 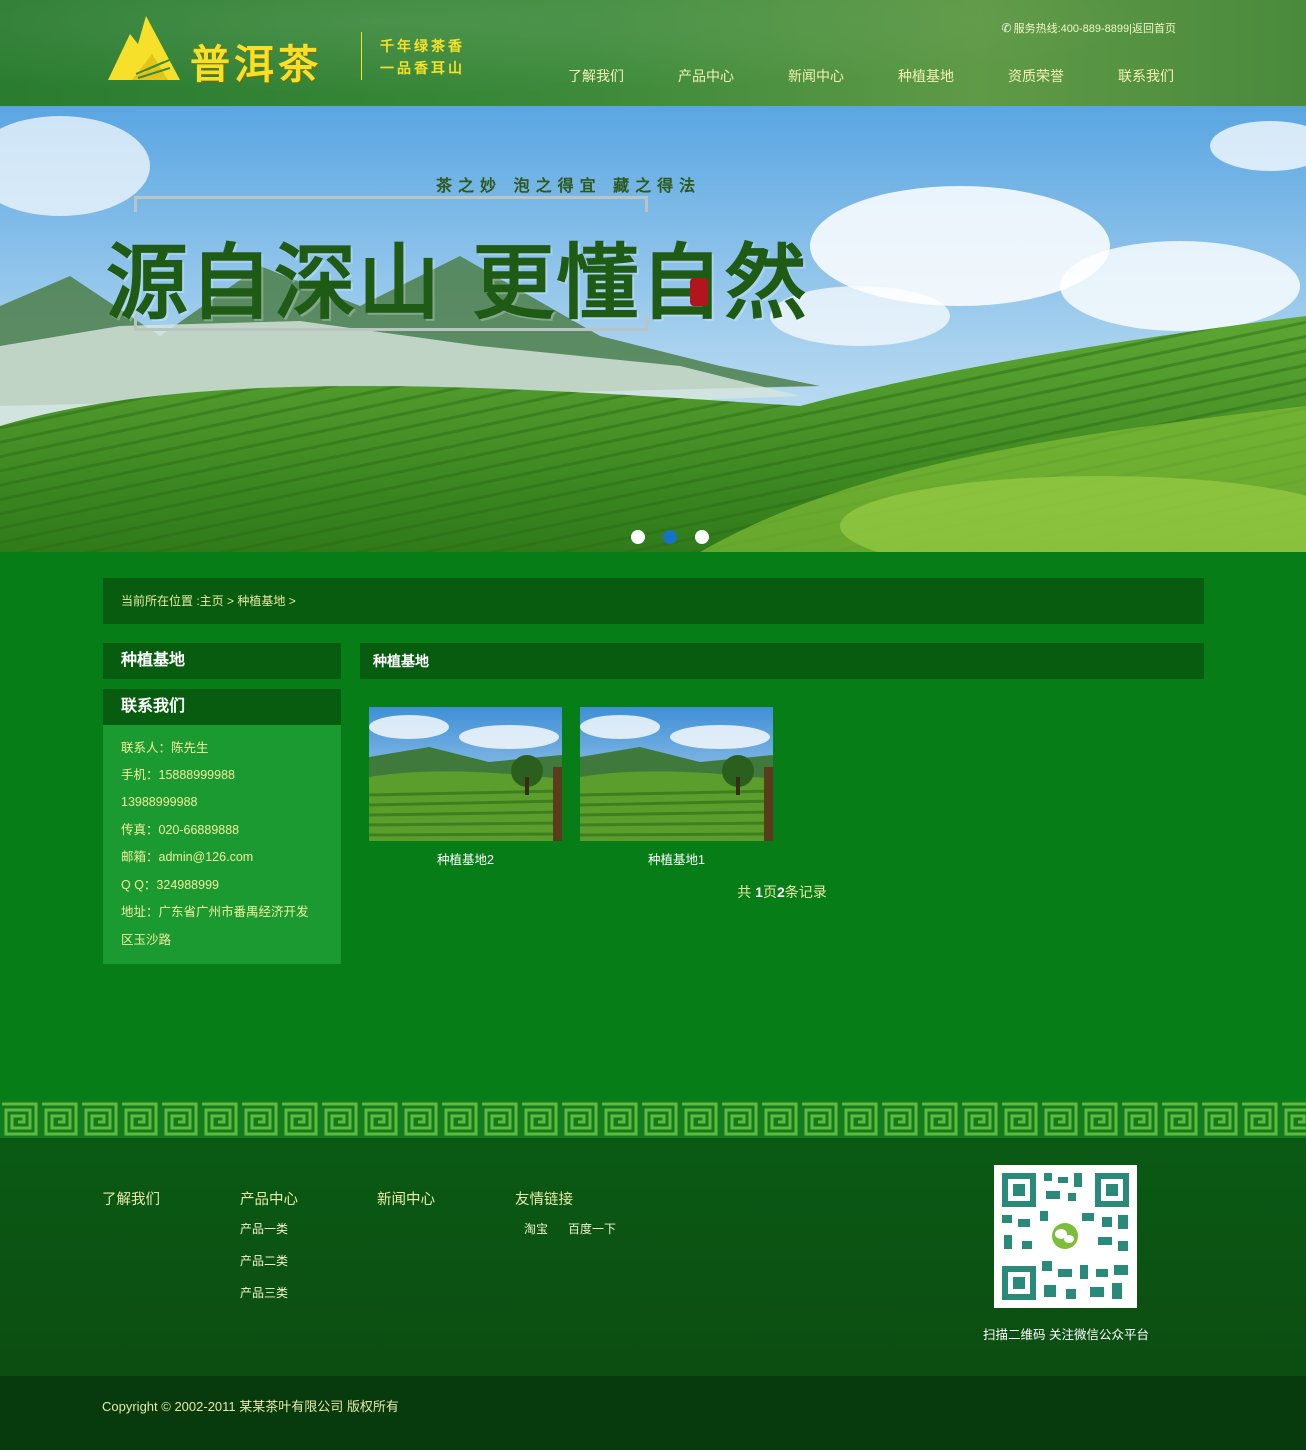 What do you see at coordinates (215, 912) in the screenshot?
I see `contact-address: 地址：广东省广州市番禺经济开发` at bounding box center [215, 912].